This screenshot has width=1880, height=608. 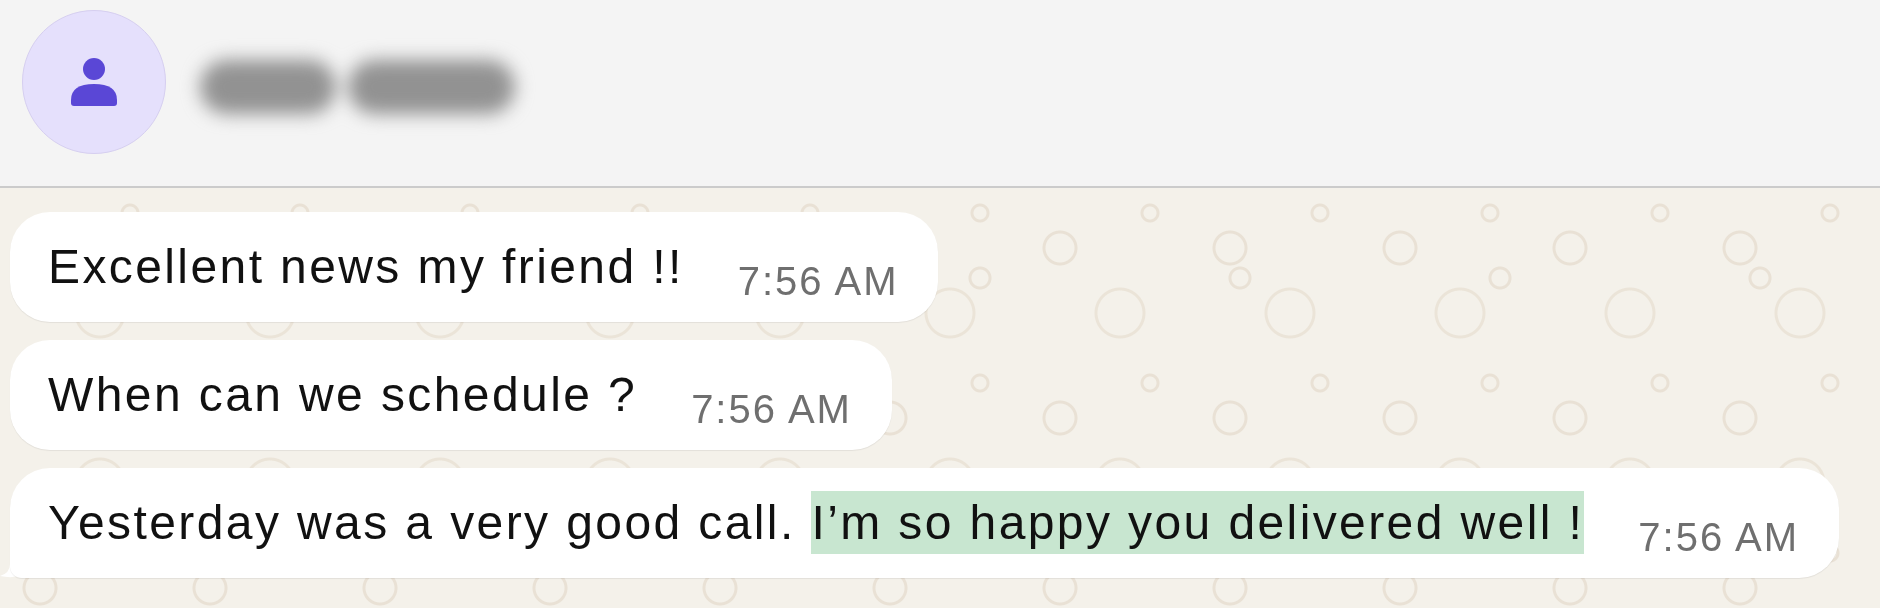 What do you see at coordinates (94, 82) in the screenshot?
I see `person-icon` at bounding box center [94, 82].